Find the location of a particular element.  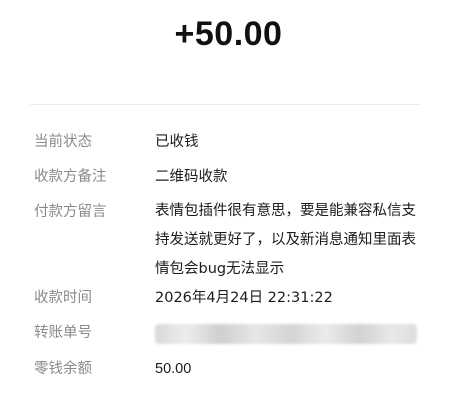

balance-label: 零钱余额 is located at coordinates (63, 369).